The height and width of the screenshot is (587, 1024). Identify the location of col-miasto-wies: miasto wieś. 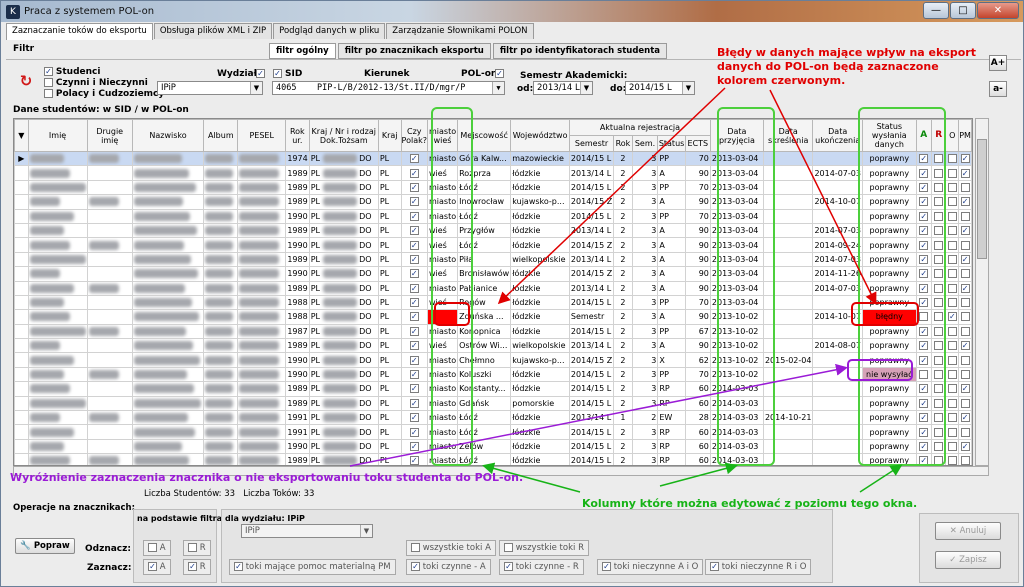
(442, 135).